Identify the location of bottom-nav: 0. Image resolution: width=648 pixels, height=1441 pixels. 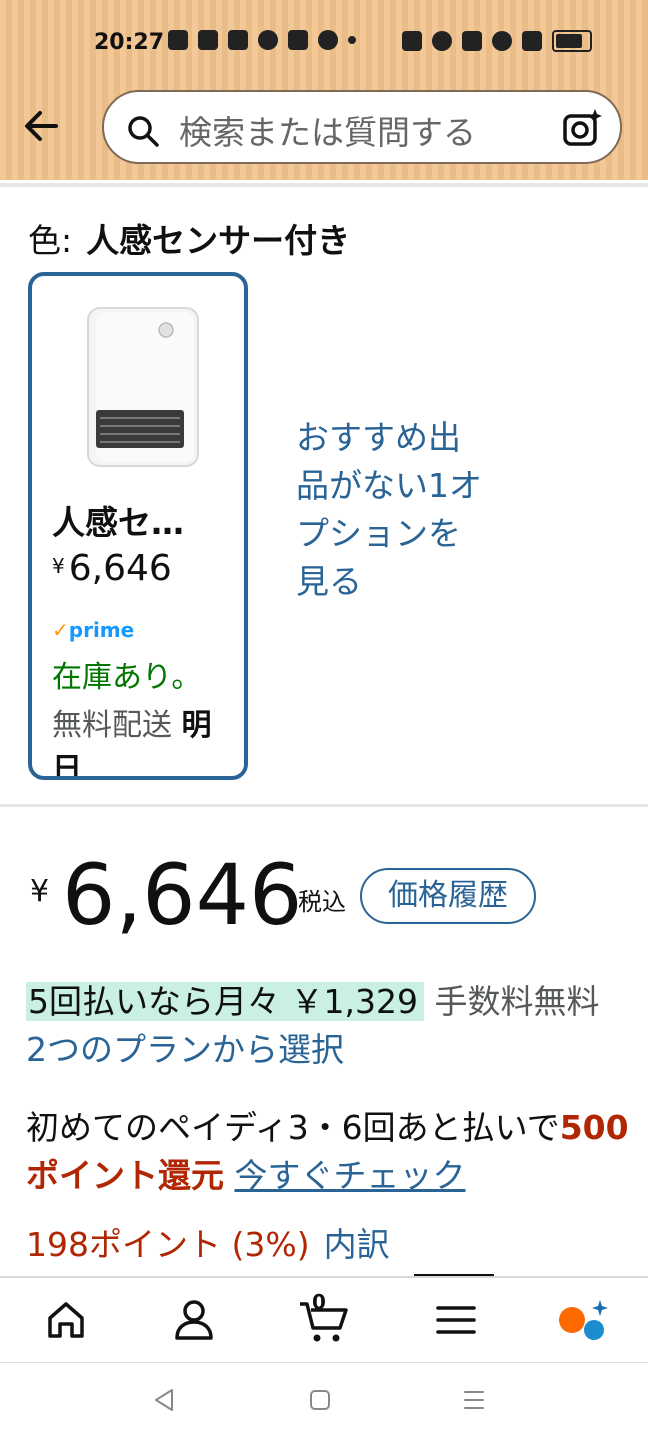
(324, 1320).